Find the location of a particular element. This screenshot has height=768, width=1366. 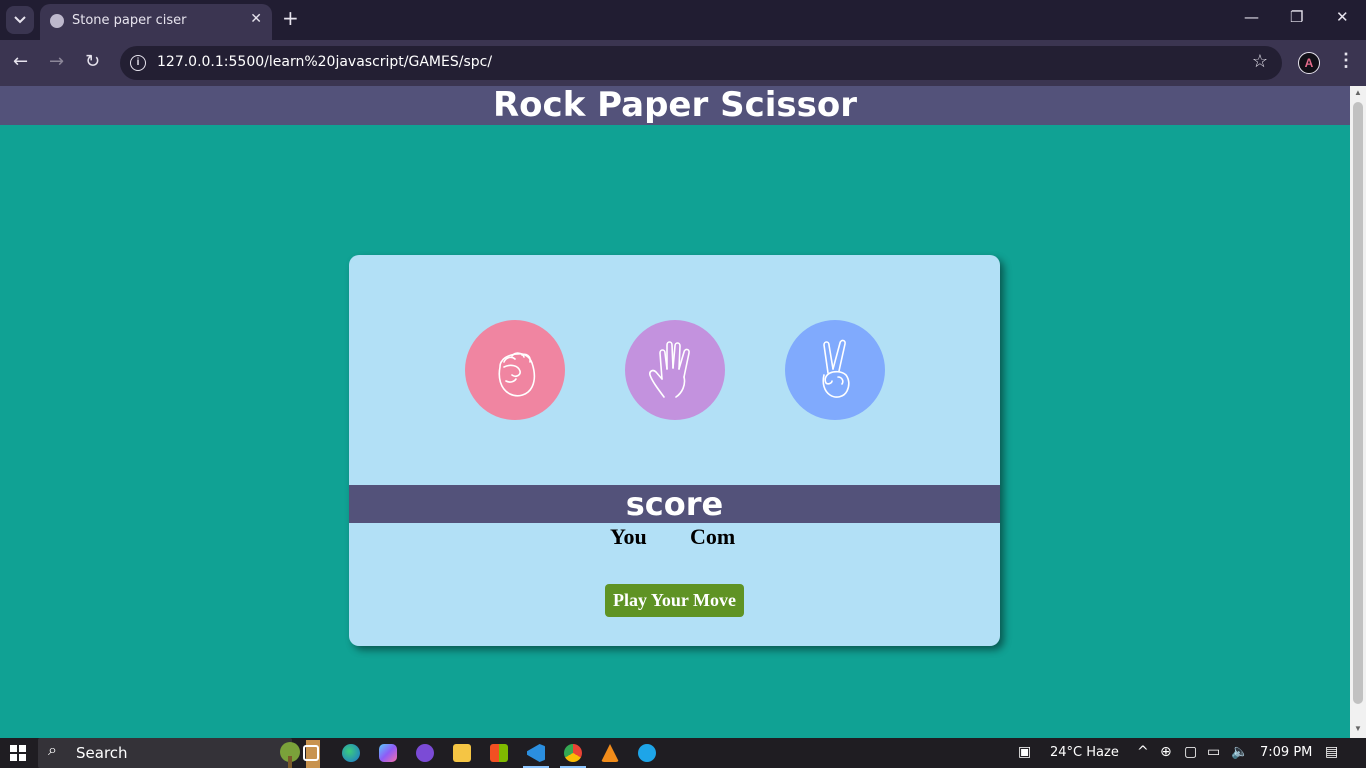

store-icon is located at coordinates (499, 753).